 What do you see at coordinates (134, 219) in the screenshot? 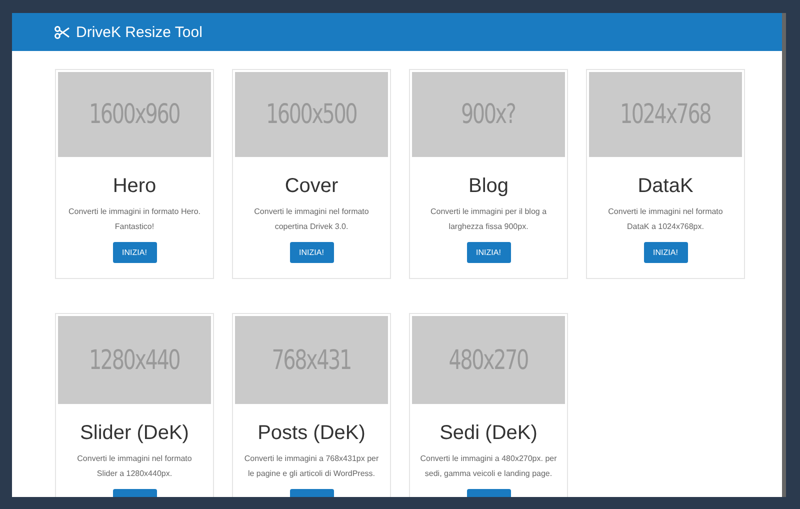
I see `card-description: Converti le immagini in formato Hero. Fantastico!` at bounding box center [134, 219].